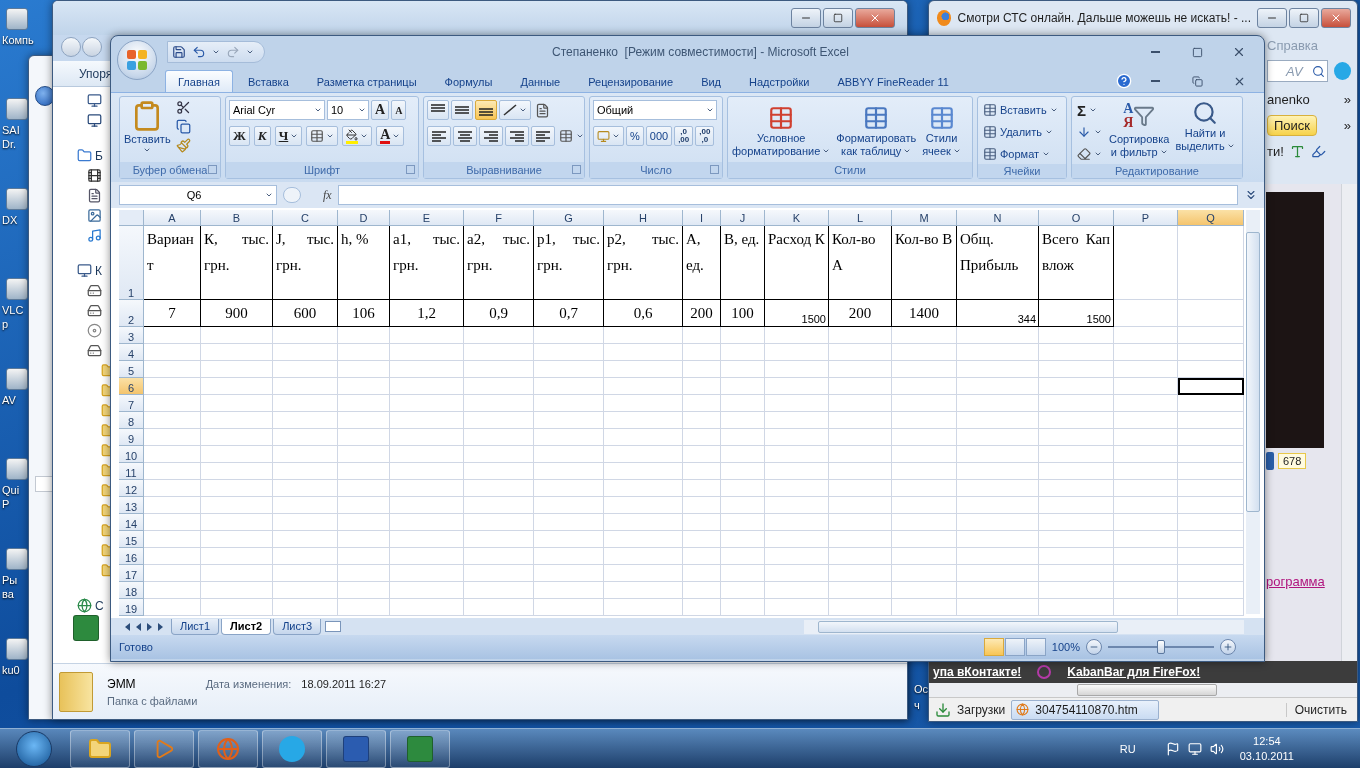  Describe the element at coordinates (15, 317) in the screenshot. I see `desktop-icon-label: VLC p` at that location.